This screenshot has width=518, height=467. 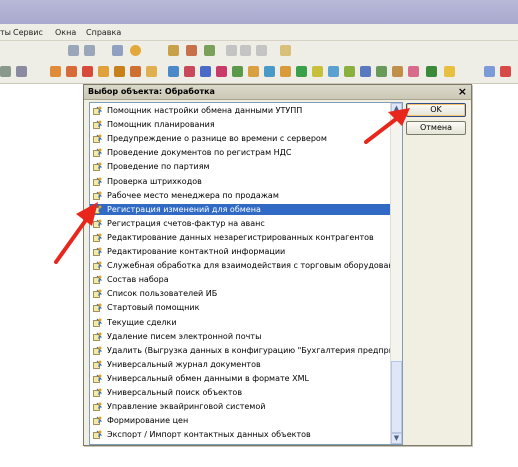 What do you see at coordinates (151, 91) in the screenshot?
I see `dialog-title: Выбор объекта: Обработка` at bounding box center [151, 91].